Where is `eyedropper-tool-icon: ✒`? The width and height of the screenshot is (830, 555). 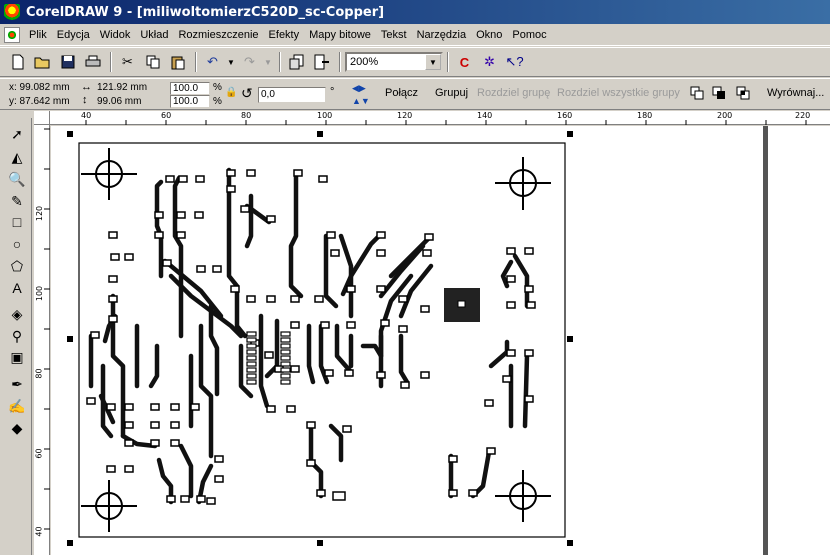 eyedropper-tool-icon: ✒ is located at coordinates (17, 384).